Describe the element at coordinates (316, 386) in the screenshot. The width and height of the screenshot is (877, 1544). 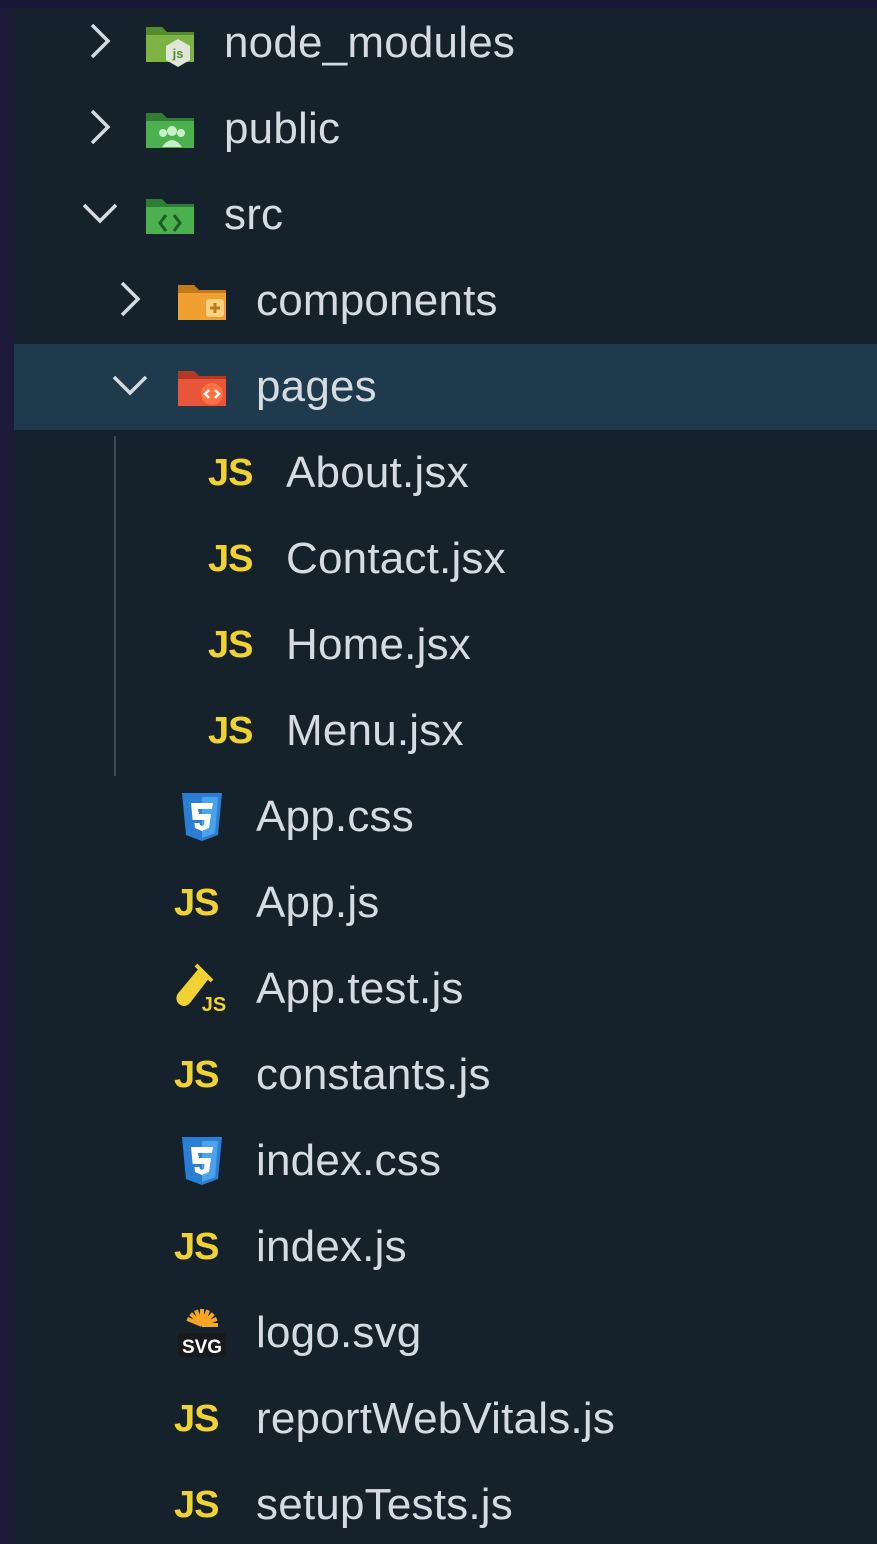
I see `tree-item-label: pages` at that location.